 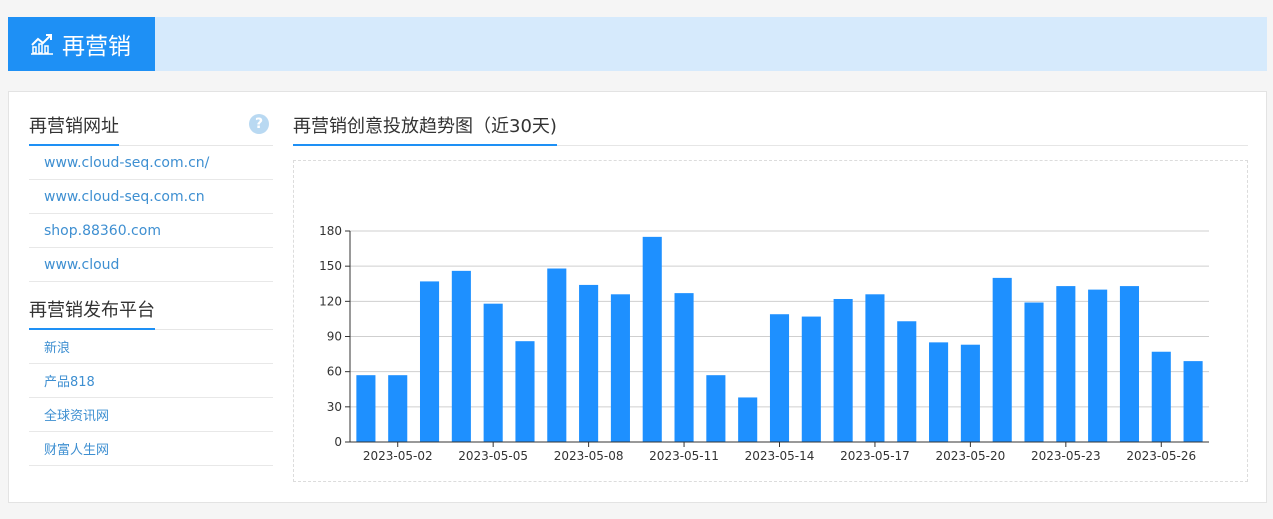 I want to click on list-item: www.cloud-seq.com.cn/, so click(x=151, y=163).